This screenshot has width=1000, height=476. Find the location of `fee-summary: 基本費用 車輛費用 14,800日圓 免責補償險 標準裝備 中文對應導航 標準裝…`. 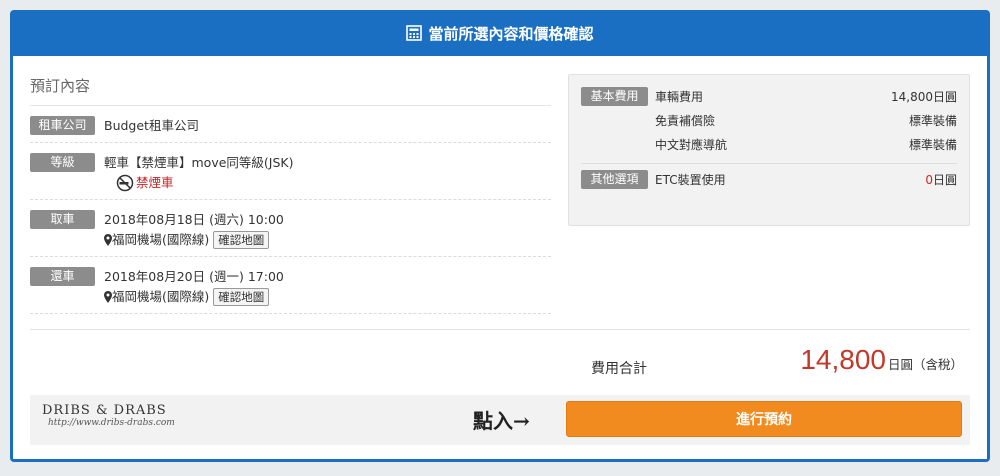

fee-summary: 基本費用 車輛費用 14,800日圓 免責補償險 標準裝備 中文對應導航 標準裝… is located at coordinates (769, 150).